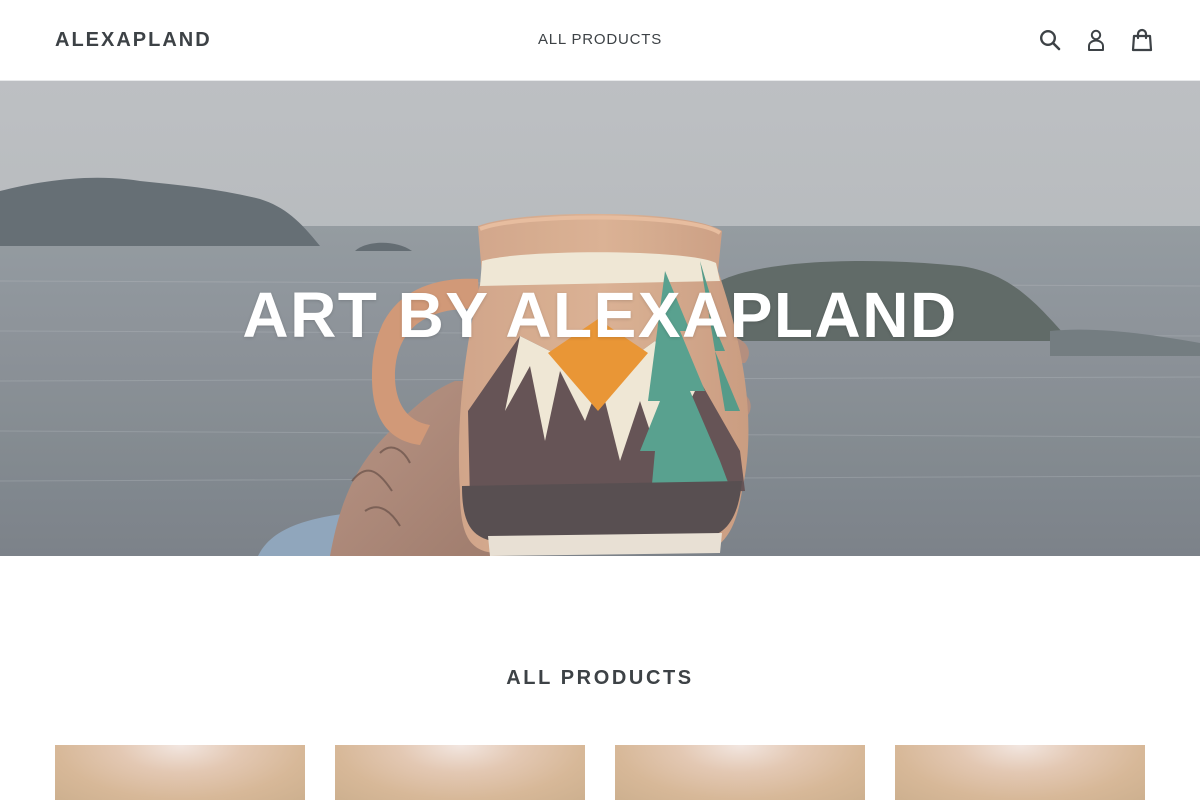  Describe the element at coordinates (133, 40) in the screenshot. I see `site-logo: ALEXAPLAND` at that location.